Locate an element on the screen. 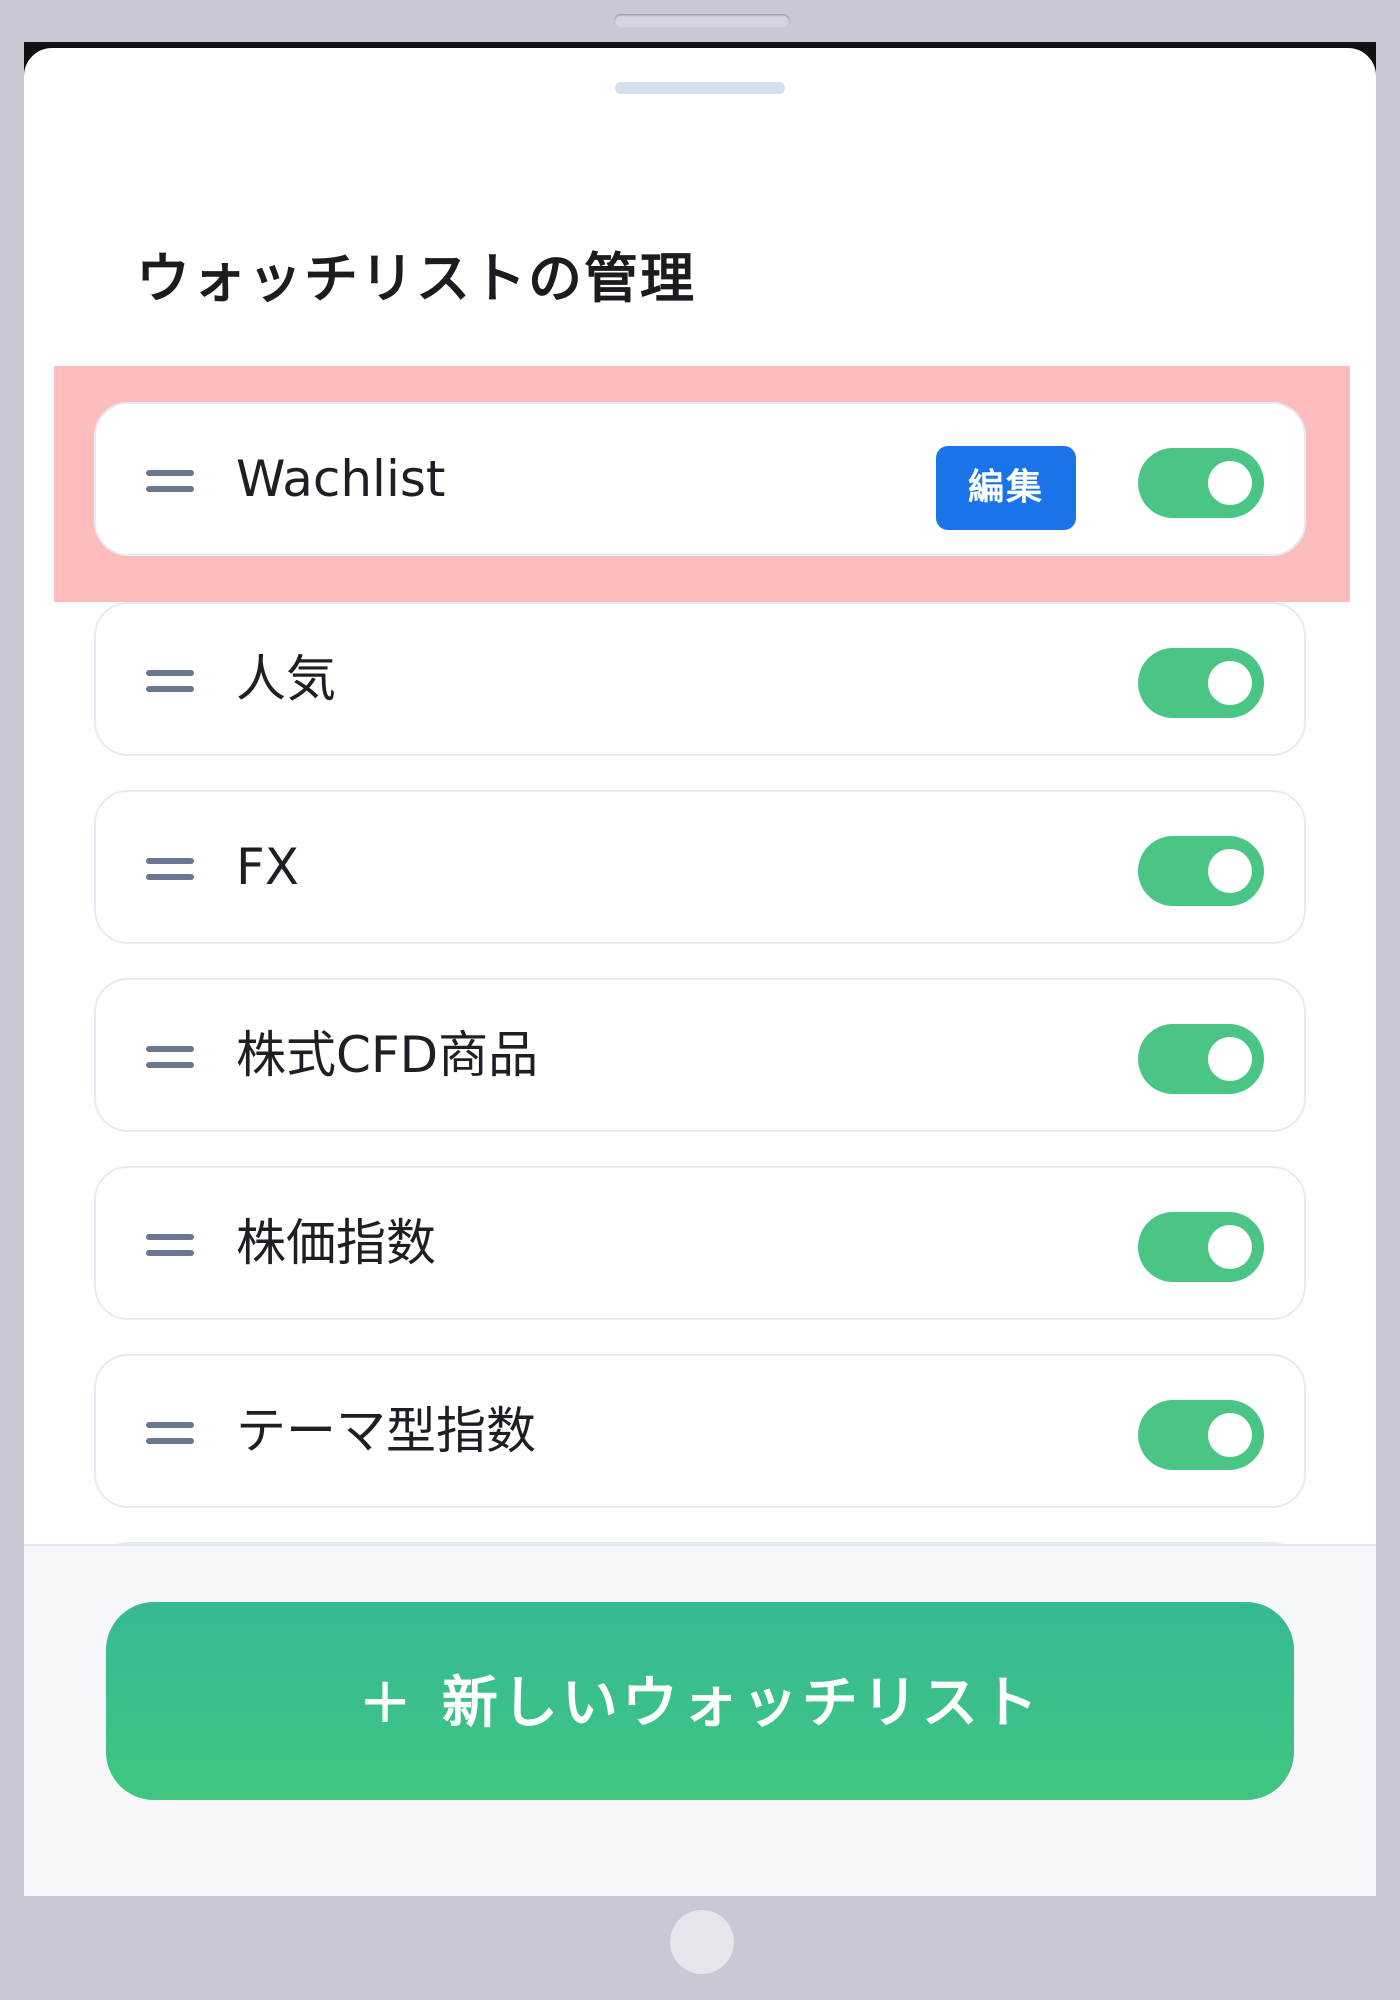 This screenshot has height=2000, width=1400. watchlist-name: 人気 is located at coordinates (286, 679).